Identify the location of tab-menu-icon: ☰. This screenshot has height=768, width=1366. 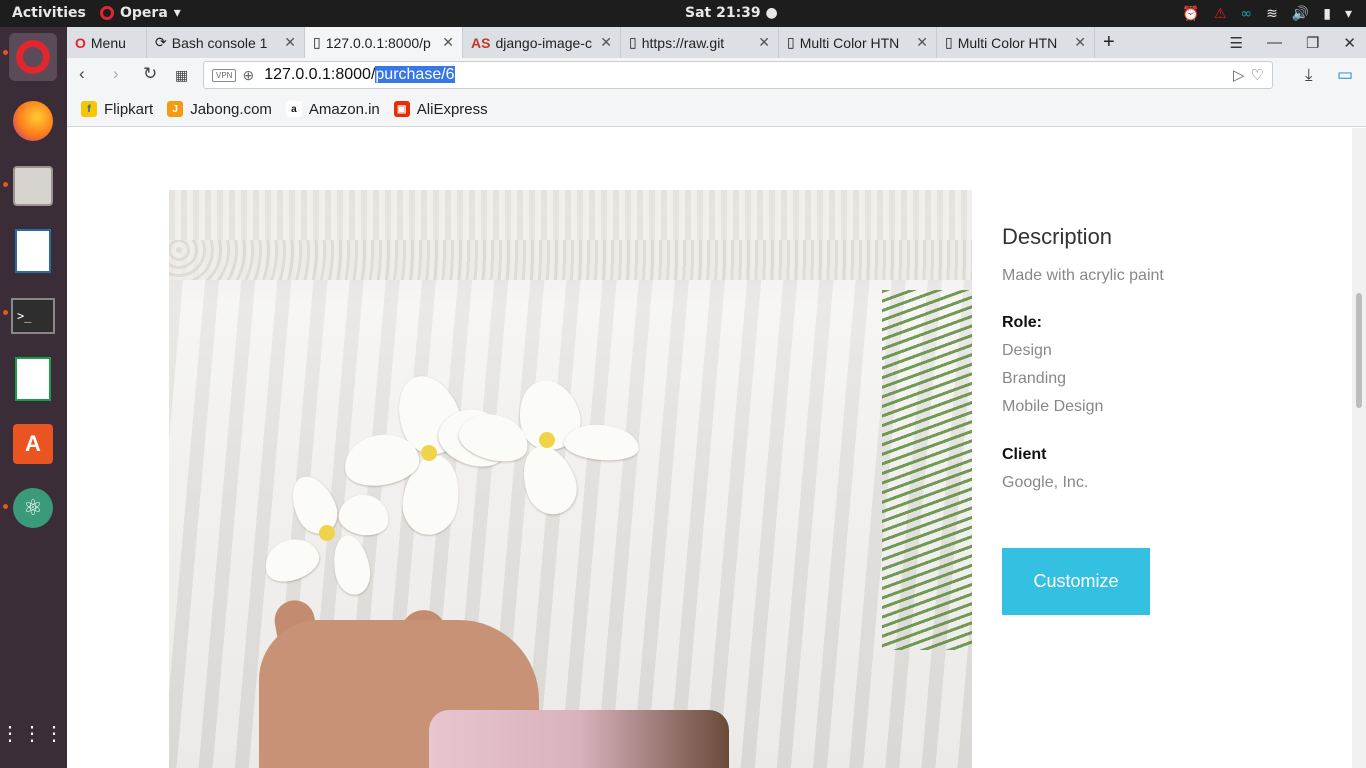
(1236, 43).